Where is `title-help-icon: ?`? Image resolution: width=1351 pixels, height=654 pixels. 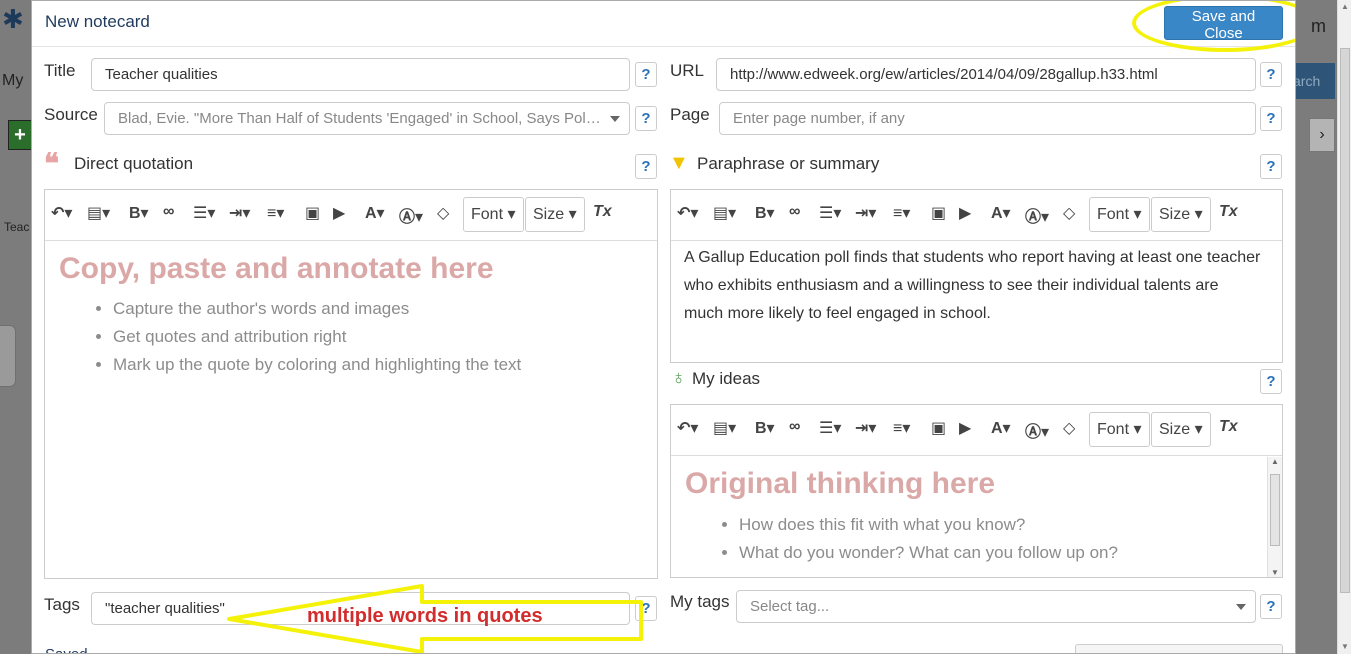
title-help-icon: ? is located at coordinates (646, 74).